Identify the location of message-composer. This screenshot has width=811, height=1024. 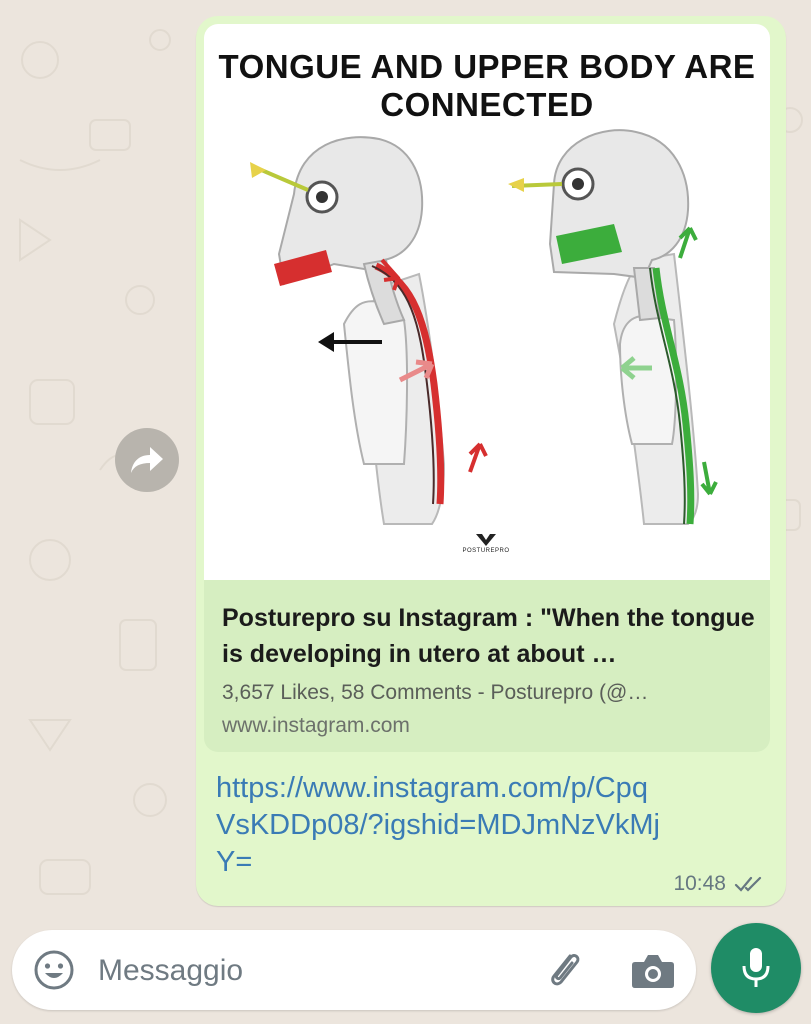
(354, 970).